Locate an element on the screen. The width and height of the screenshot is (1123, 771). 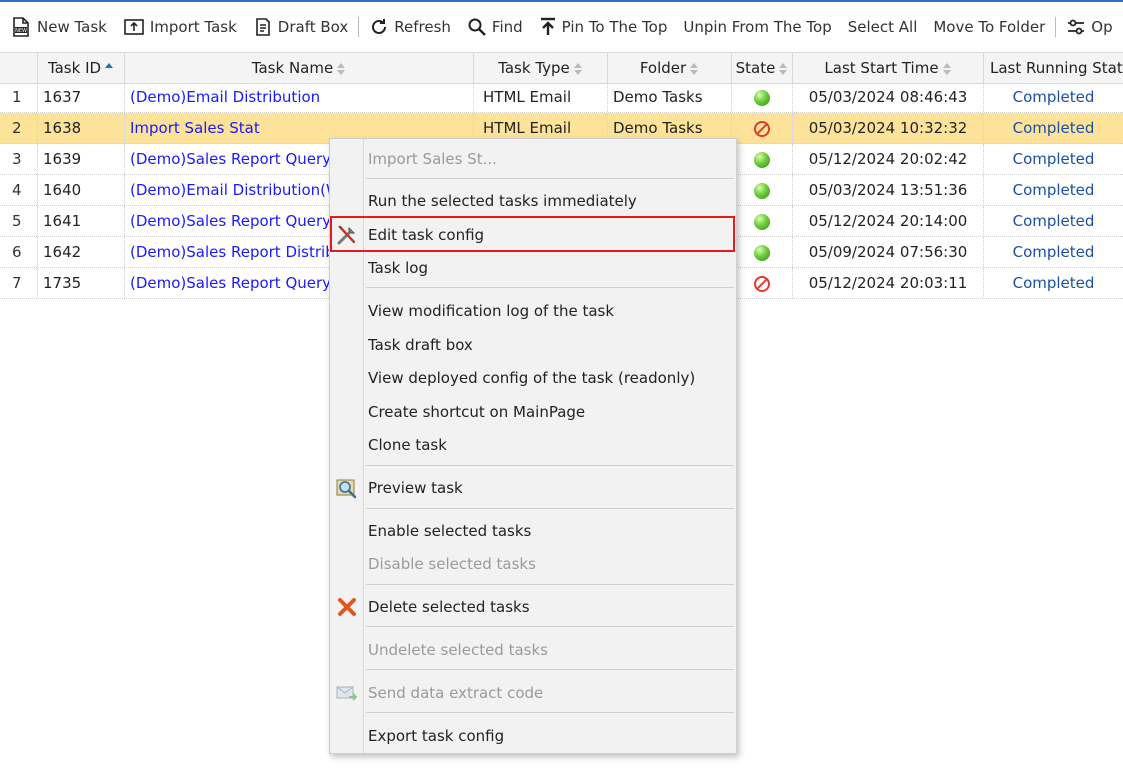
draft-box-label: Draft Box is located at coordinates (313, 27).